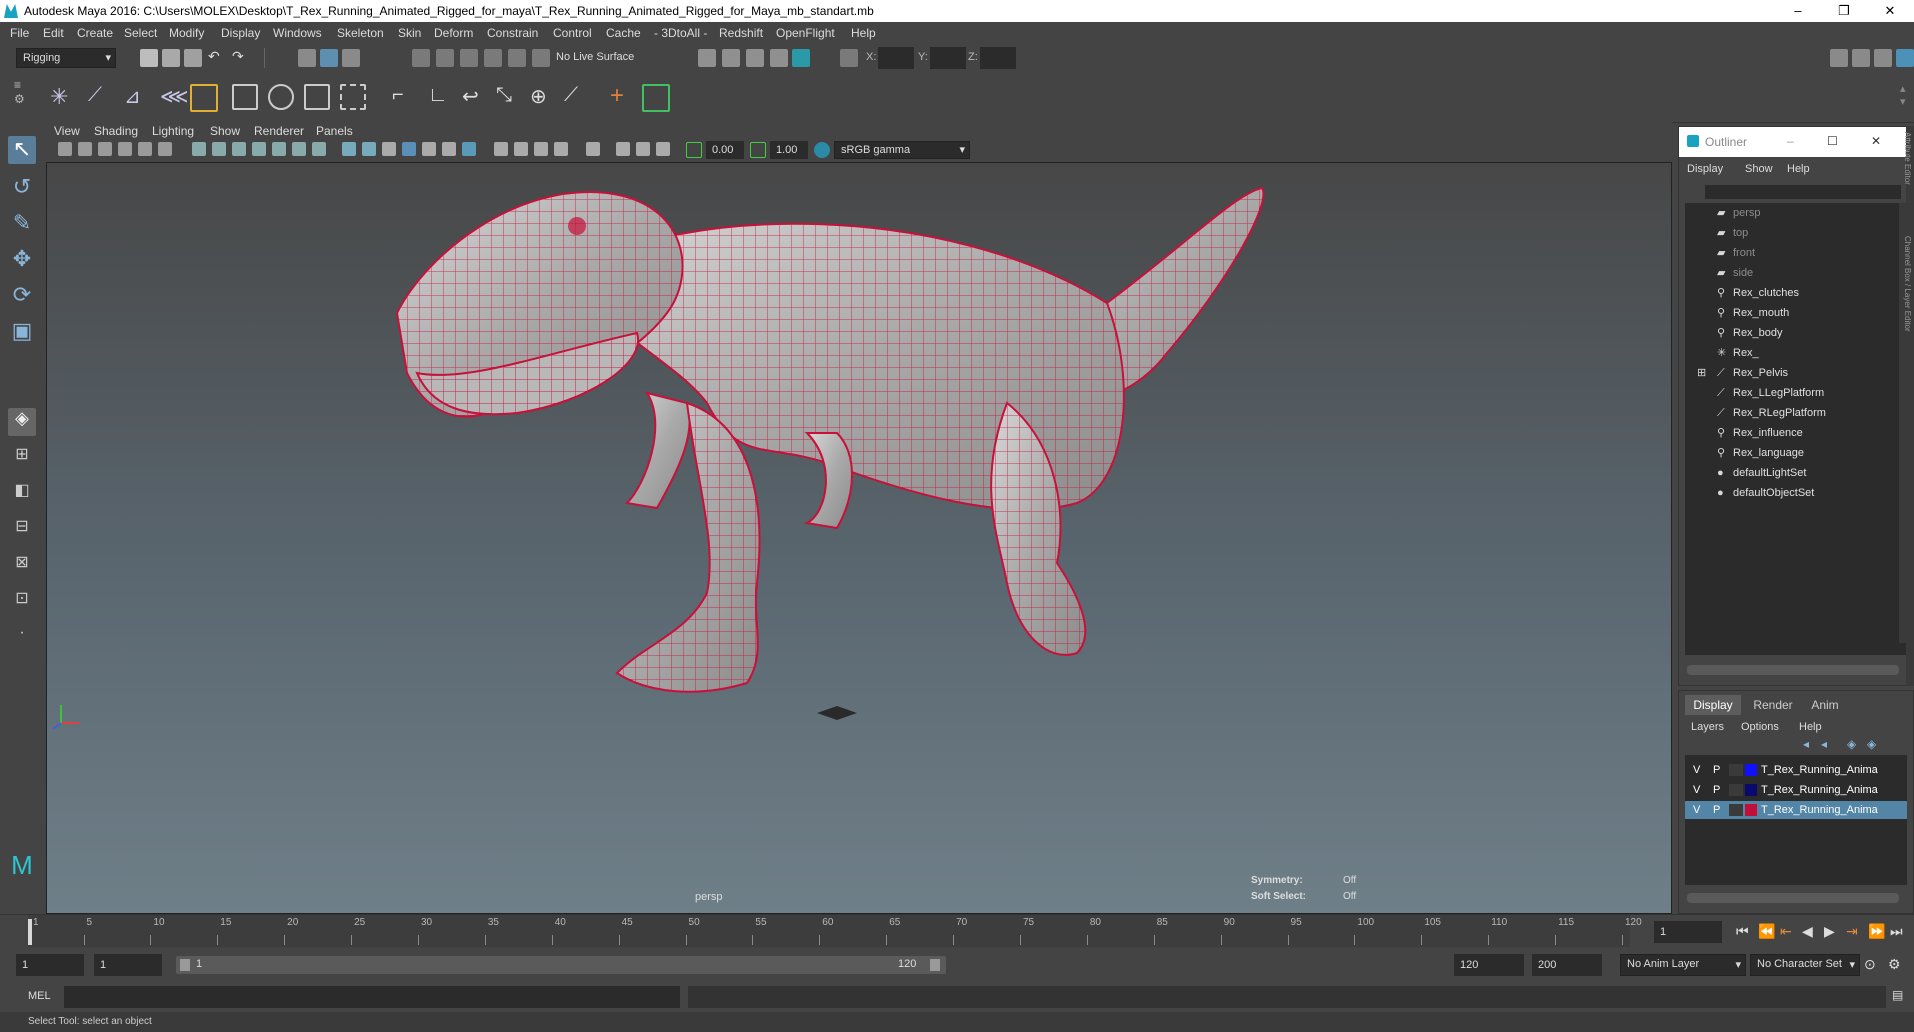 This screenshot has height=1032, width=1914. I want to click on menu-windows: Windows, so click(297, 33).